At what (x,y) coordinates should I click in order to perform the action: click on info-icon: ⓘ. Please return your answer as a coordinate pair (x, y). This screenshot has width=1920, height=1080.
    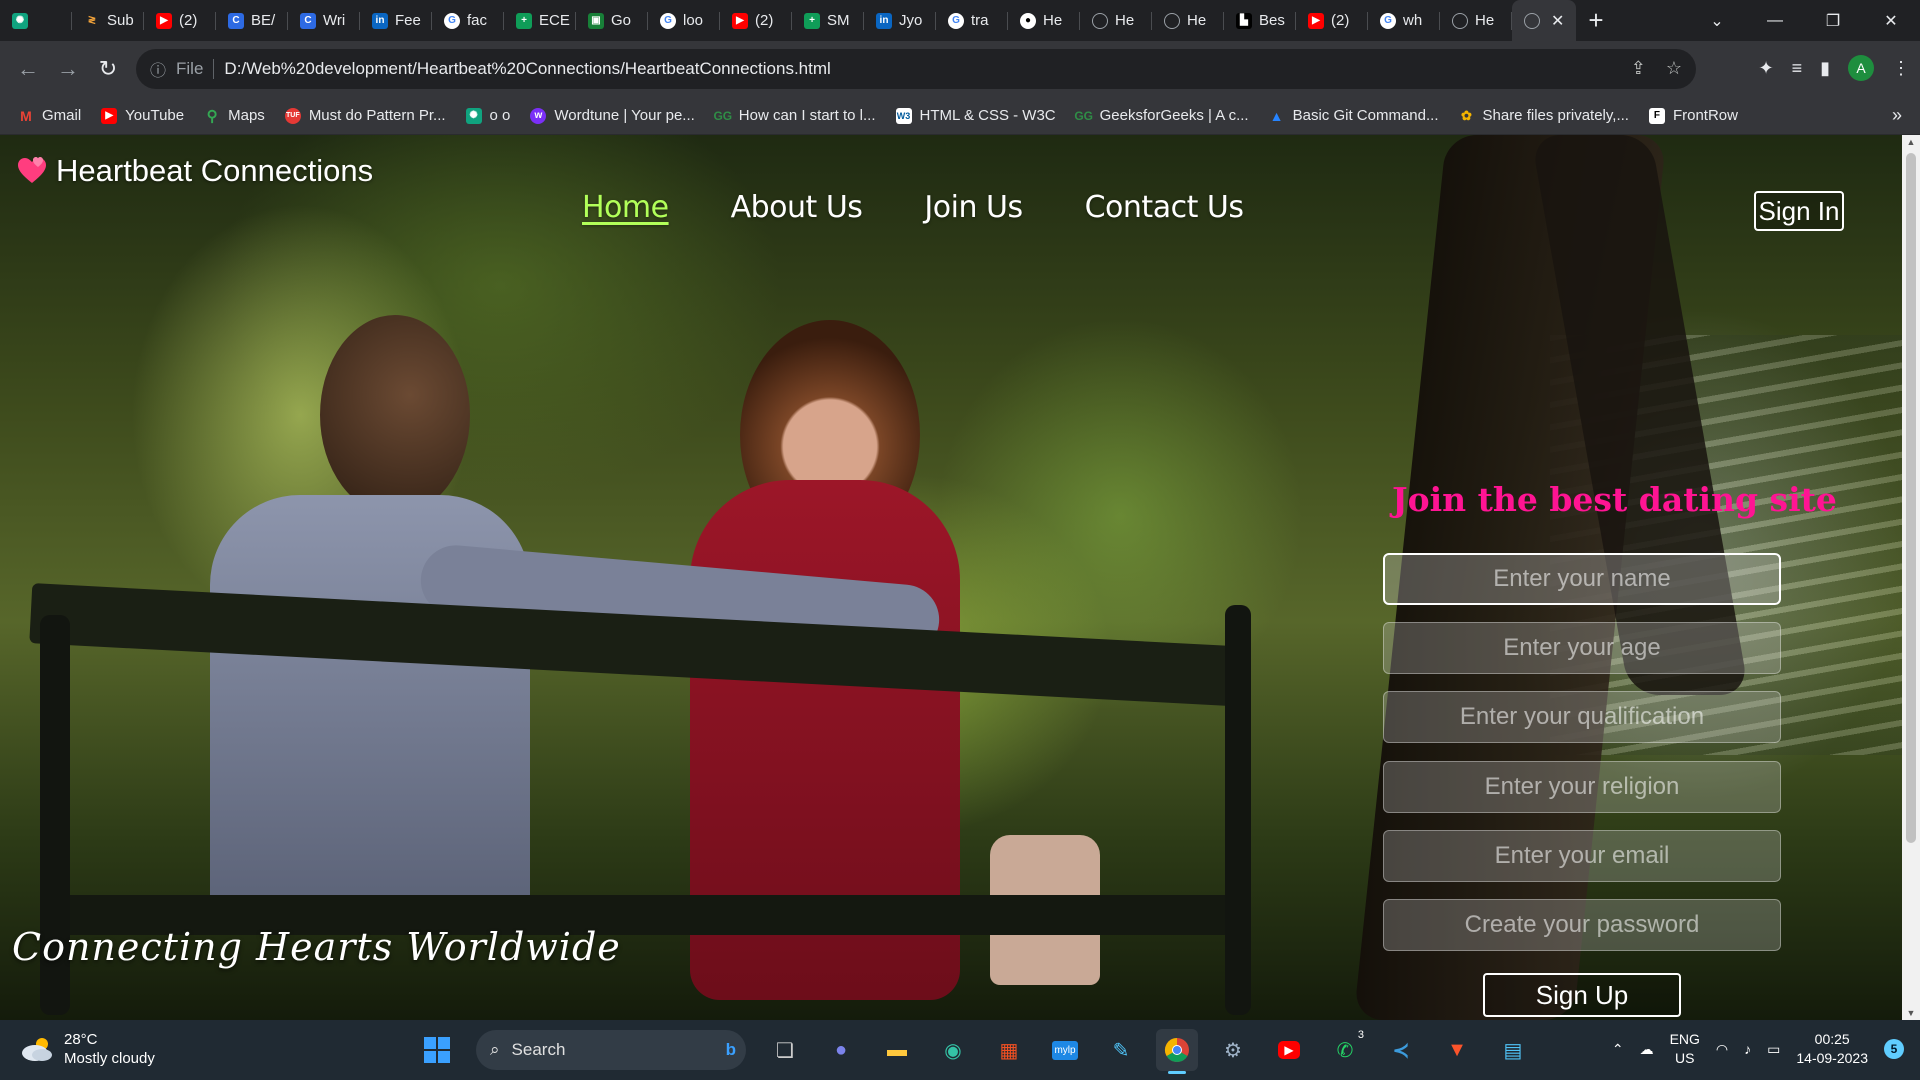
    Looking at the image, I should click on (158, 69).